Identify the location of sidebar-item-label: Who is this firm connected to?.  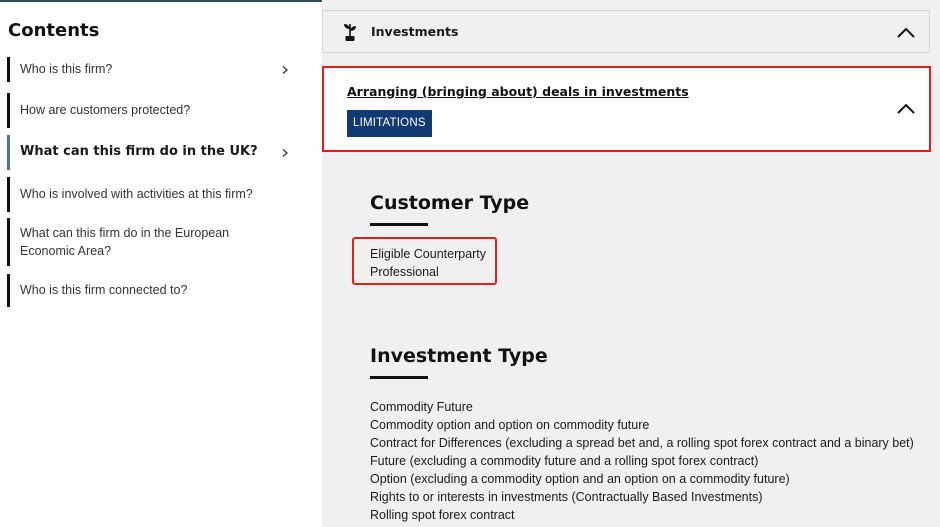
(104, 290).